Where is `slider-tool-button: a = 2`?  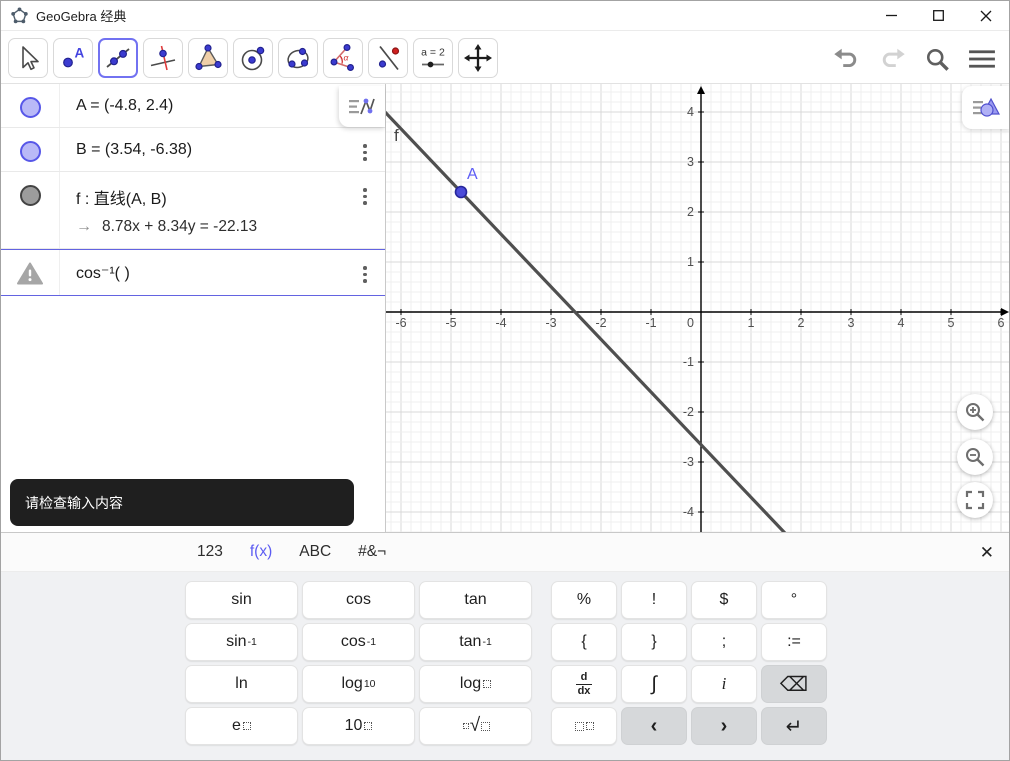
slider-tool-button: a = 2 is located at coordinates (433, 58).